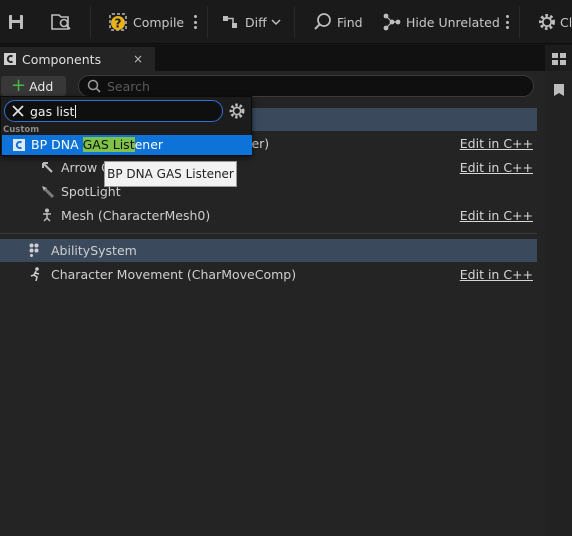  Describe the element at coordinates (566, 22) in the screenshot. I see `class-settings-label: Cl` at that location.